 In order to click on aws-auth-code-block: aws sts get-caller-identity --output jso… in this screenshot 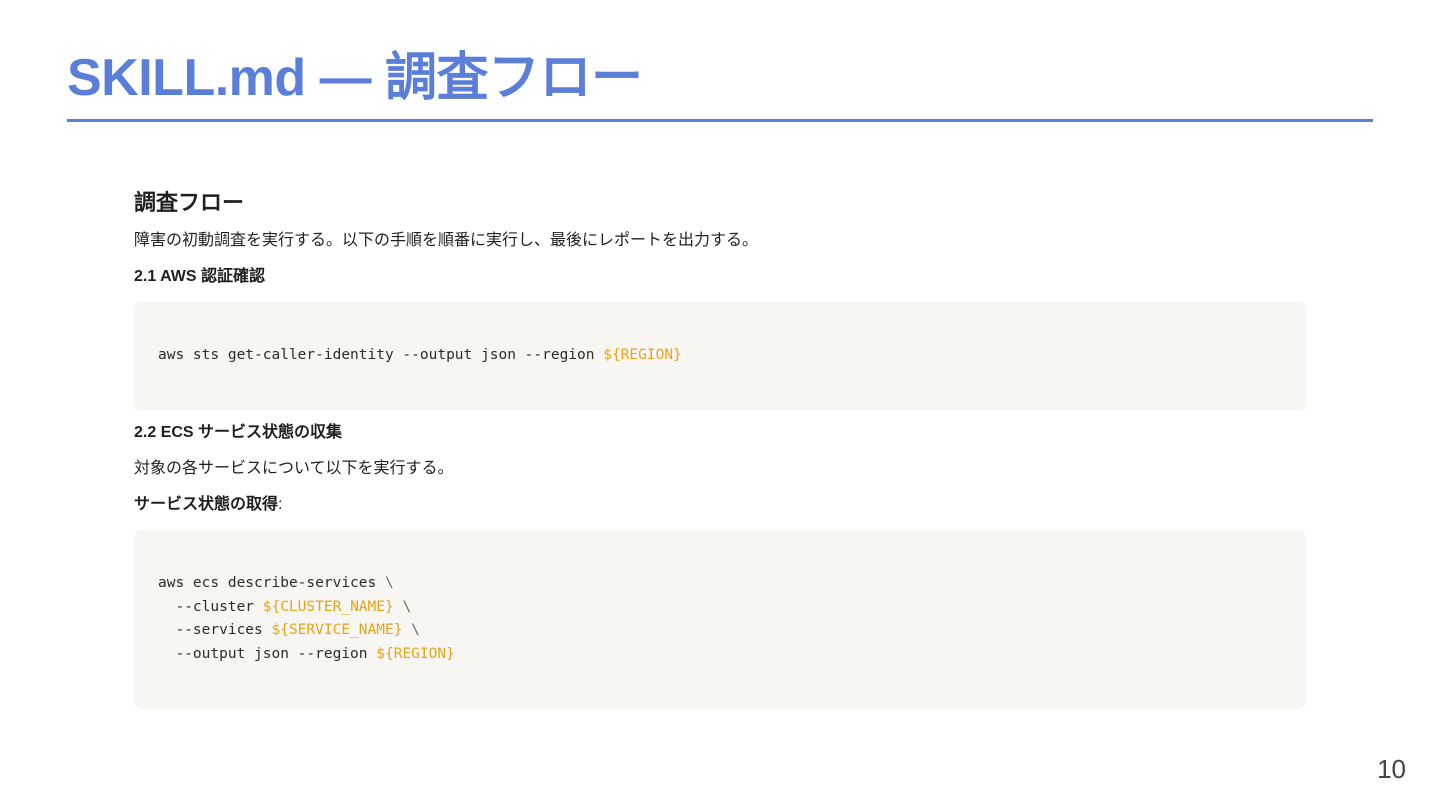, I will do `click(720, 356)`.